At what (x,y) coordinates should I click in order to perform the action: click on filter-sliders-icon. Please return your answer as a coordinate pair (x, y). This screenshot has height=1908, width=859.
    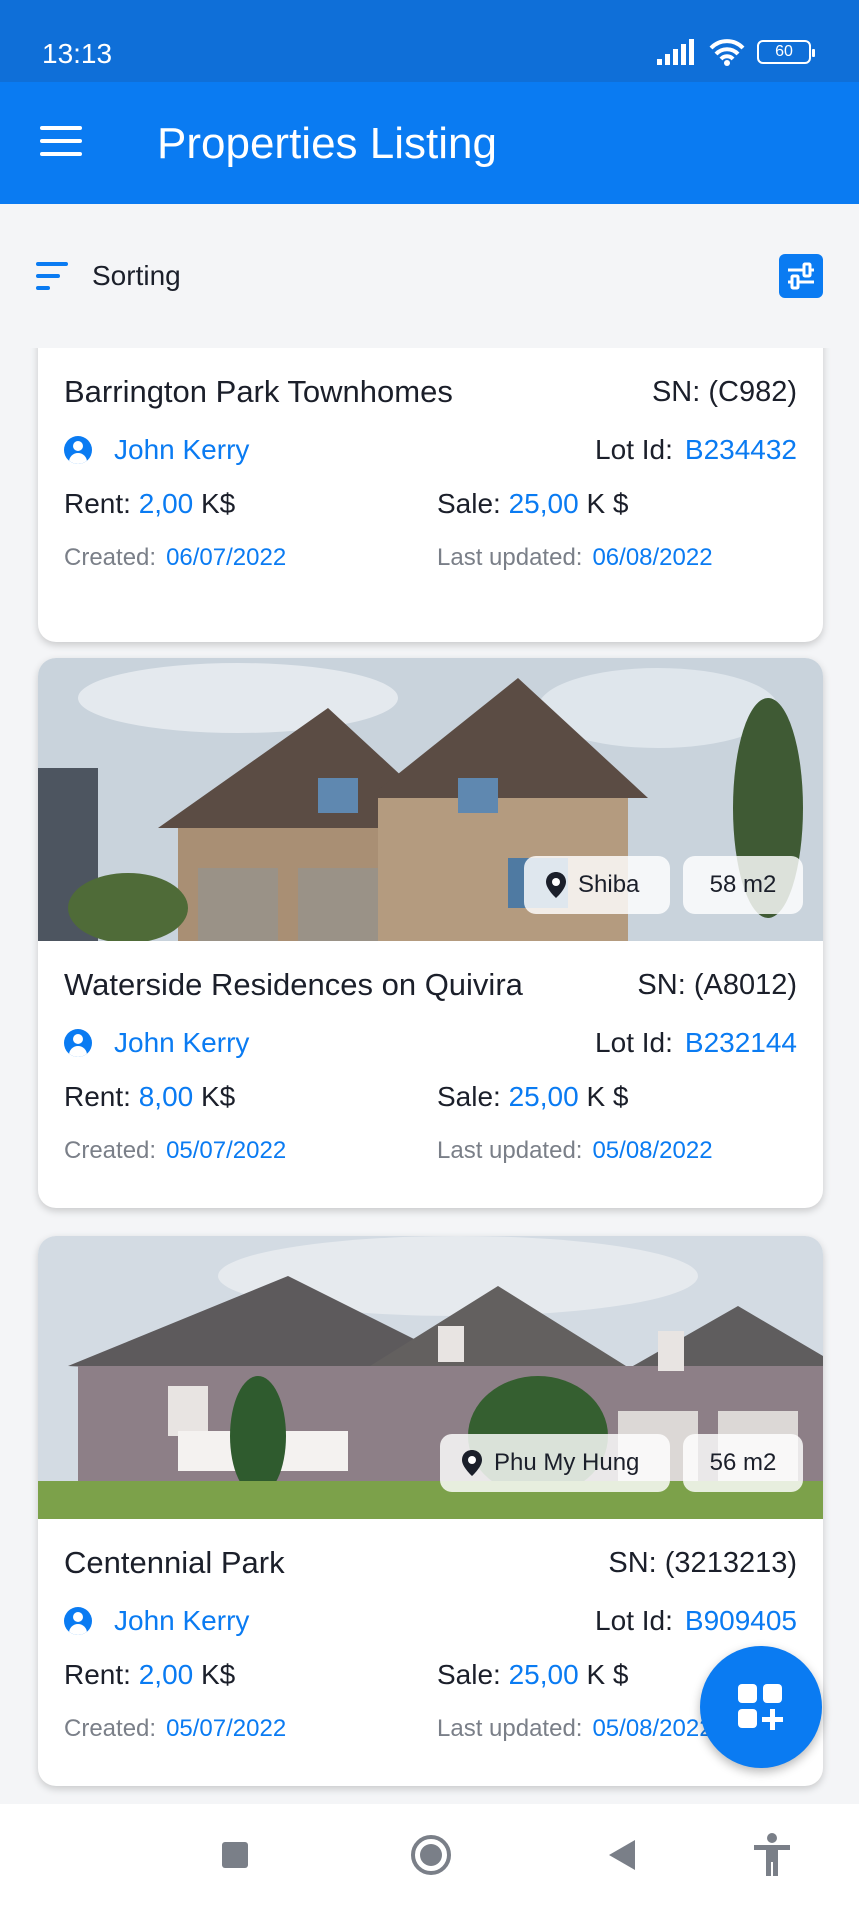
    Looking at the image, I should click on (801, 276).